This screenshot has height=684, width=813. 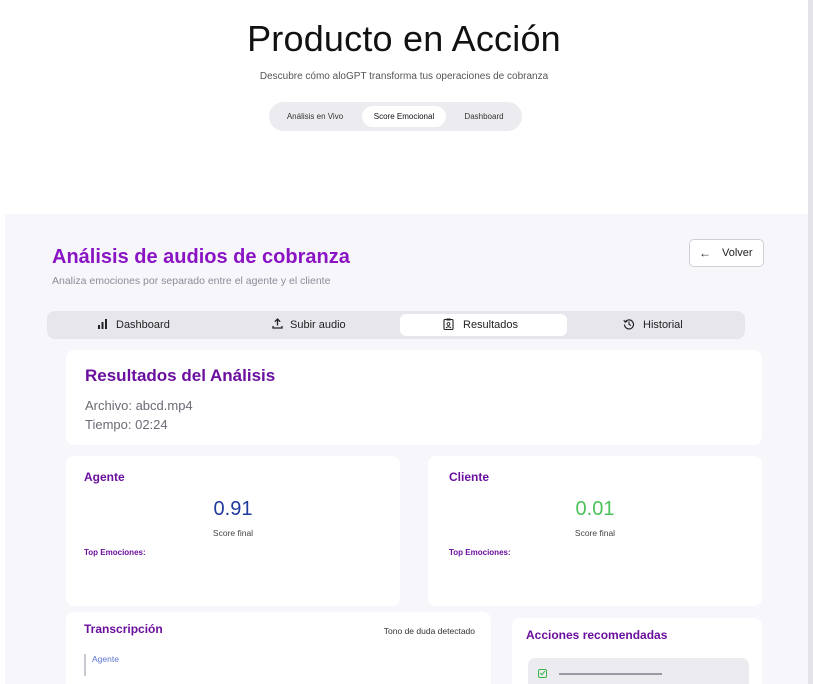 What do you see at coordinates (484, 116) in the screenshot?
I see `hero-tab-dashboard: Dashboard` at bounding box center [484, 116].